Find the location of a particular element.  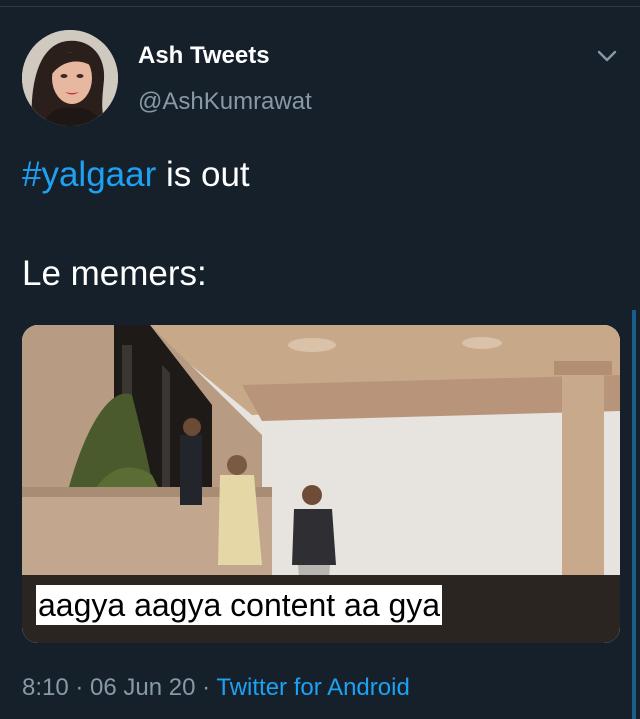

tweet-source-link: Twitter for Android is located at coordinates (312, 687).